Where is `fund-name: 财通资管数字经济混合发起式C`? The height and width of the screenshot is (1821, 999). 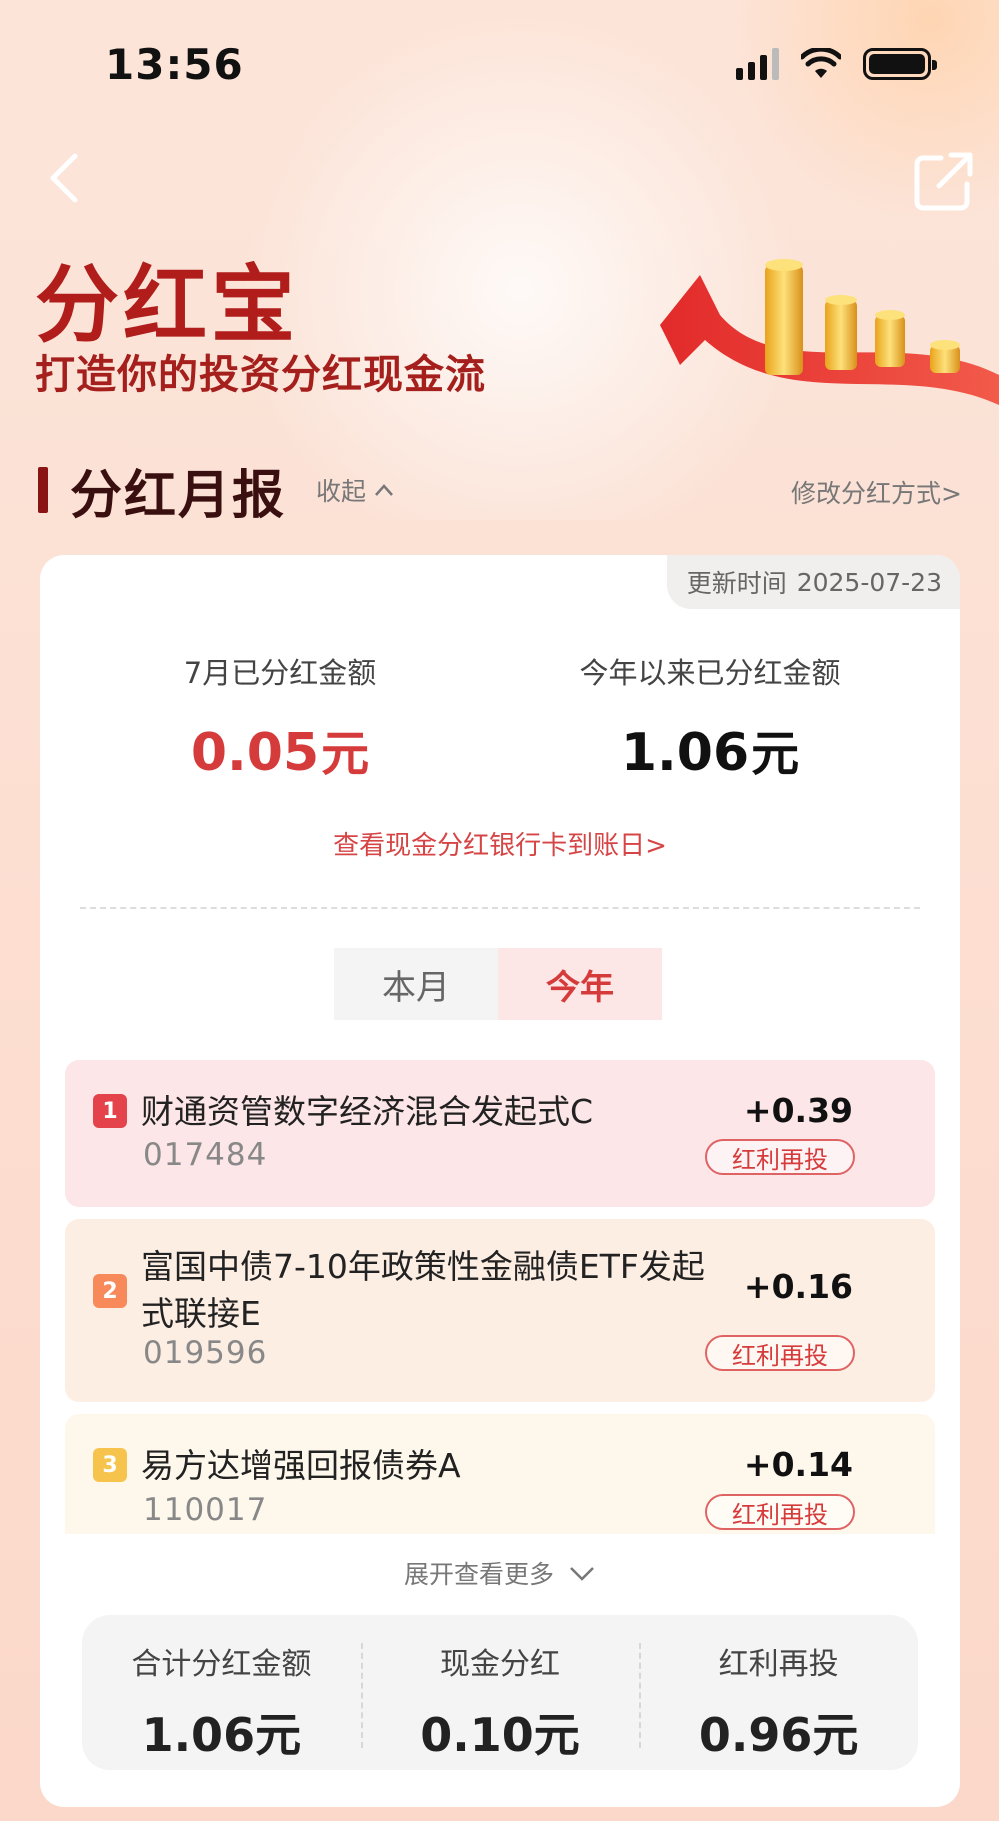
fund-name: 财通资管数字经济混合发起式C is located at coordinates (367, 1111).